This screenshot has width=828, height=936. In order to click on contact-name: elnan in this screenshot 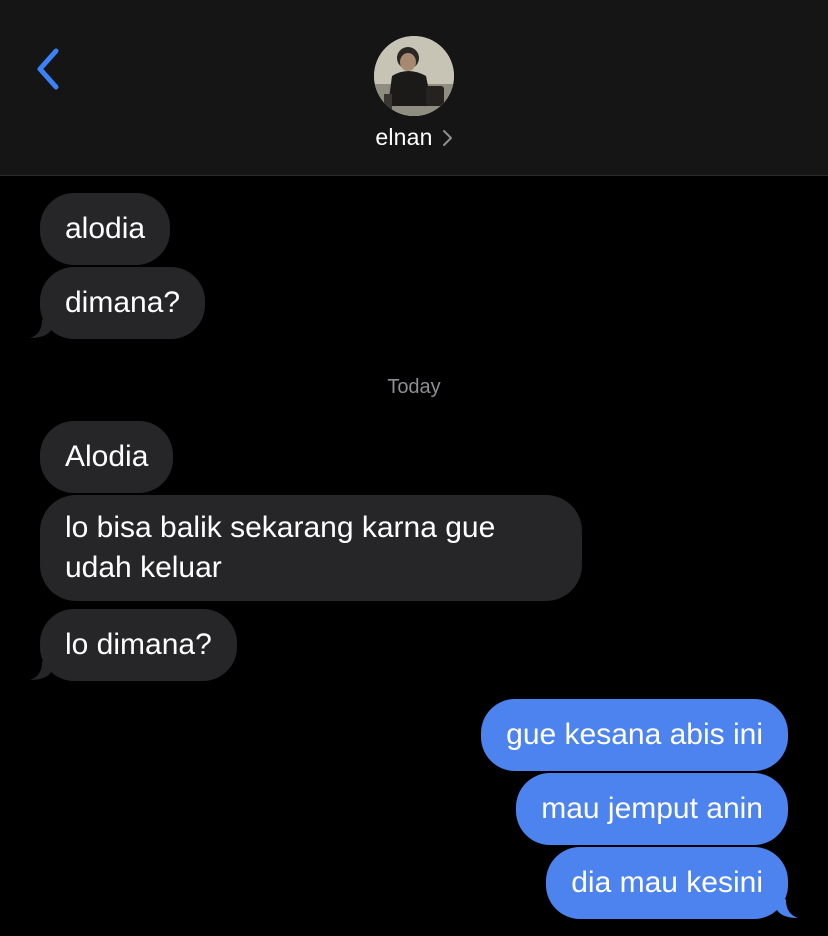, I will do `click(404, 137)`.